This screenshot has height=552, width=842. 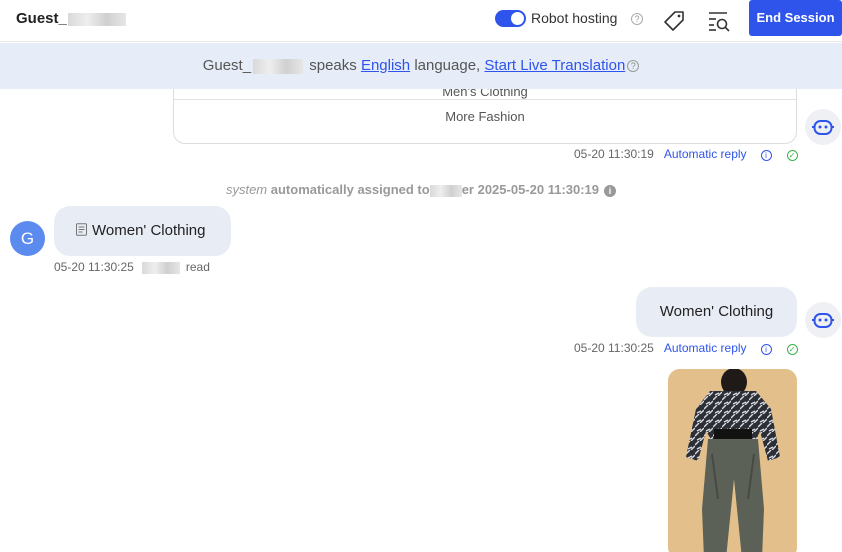 What do you see at coordinates (385, 65) in the screenshot?
I see `language-link: English` at bounding box center [385, 65].